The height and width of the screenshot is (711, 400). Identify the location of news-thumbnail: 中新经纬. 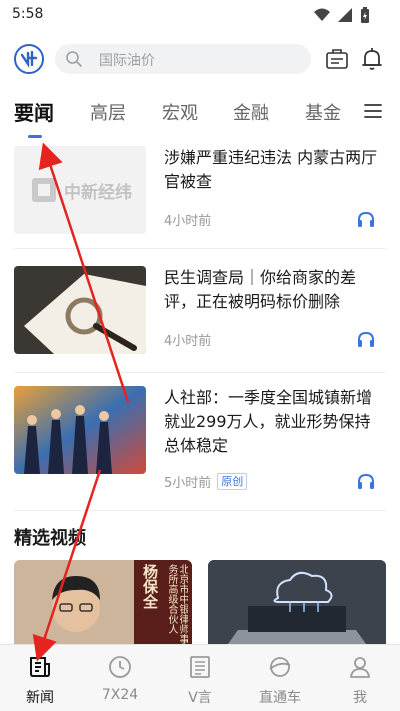
(80, 190).